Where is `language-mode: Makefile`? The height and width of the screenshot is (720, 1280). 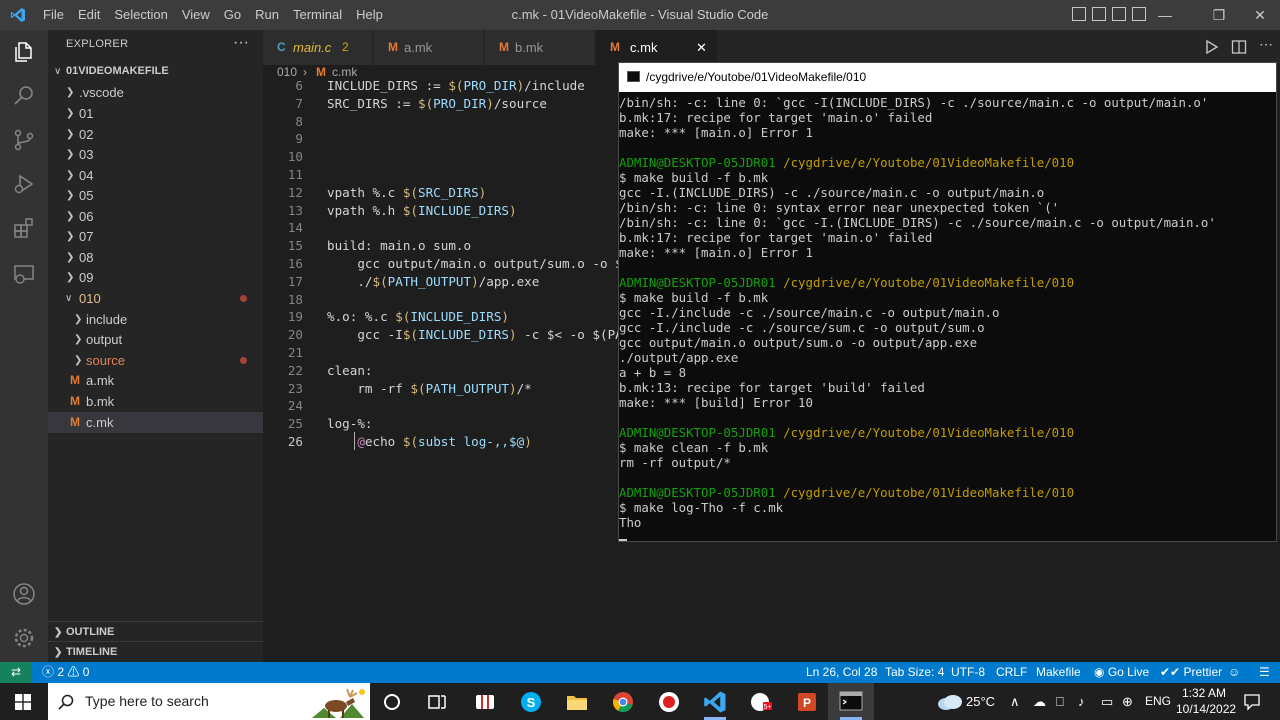
language-mode: Makefile is located at coordinates (1058, 672).